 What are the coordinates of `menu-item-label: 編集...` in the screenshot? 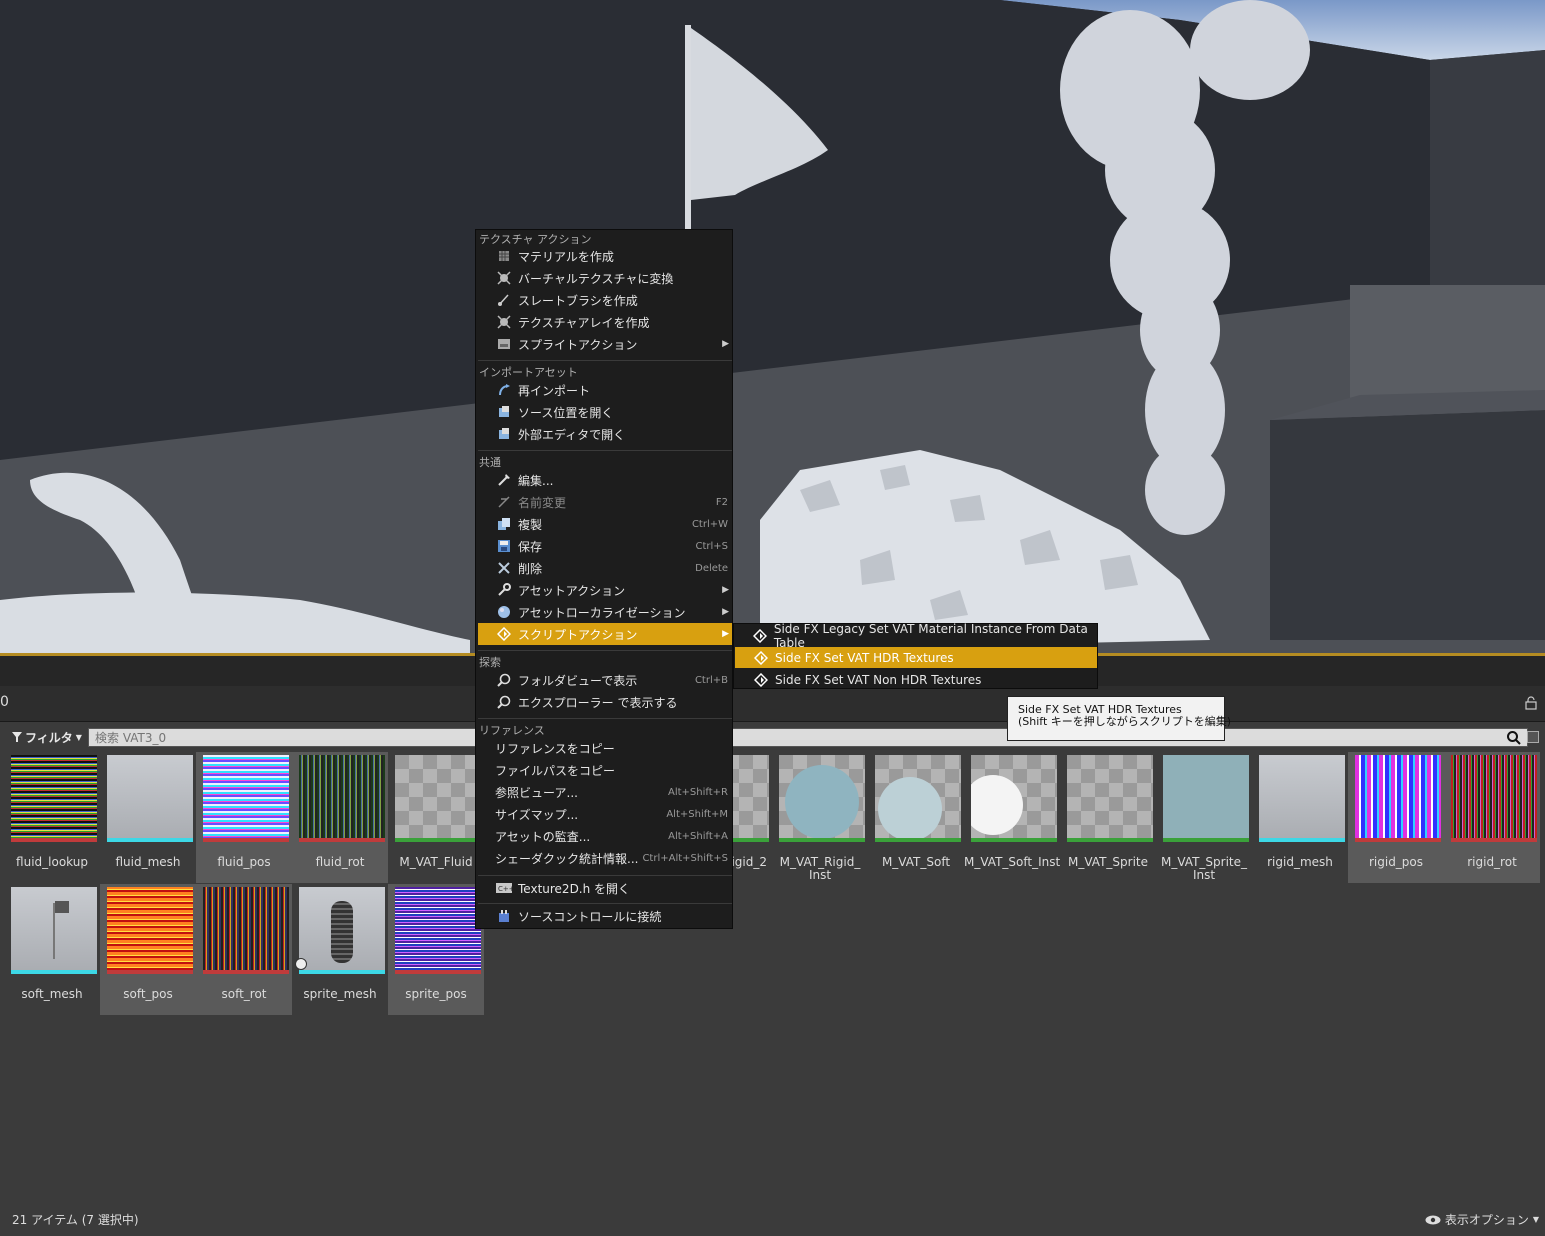 It's located at (536, 480).